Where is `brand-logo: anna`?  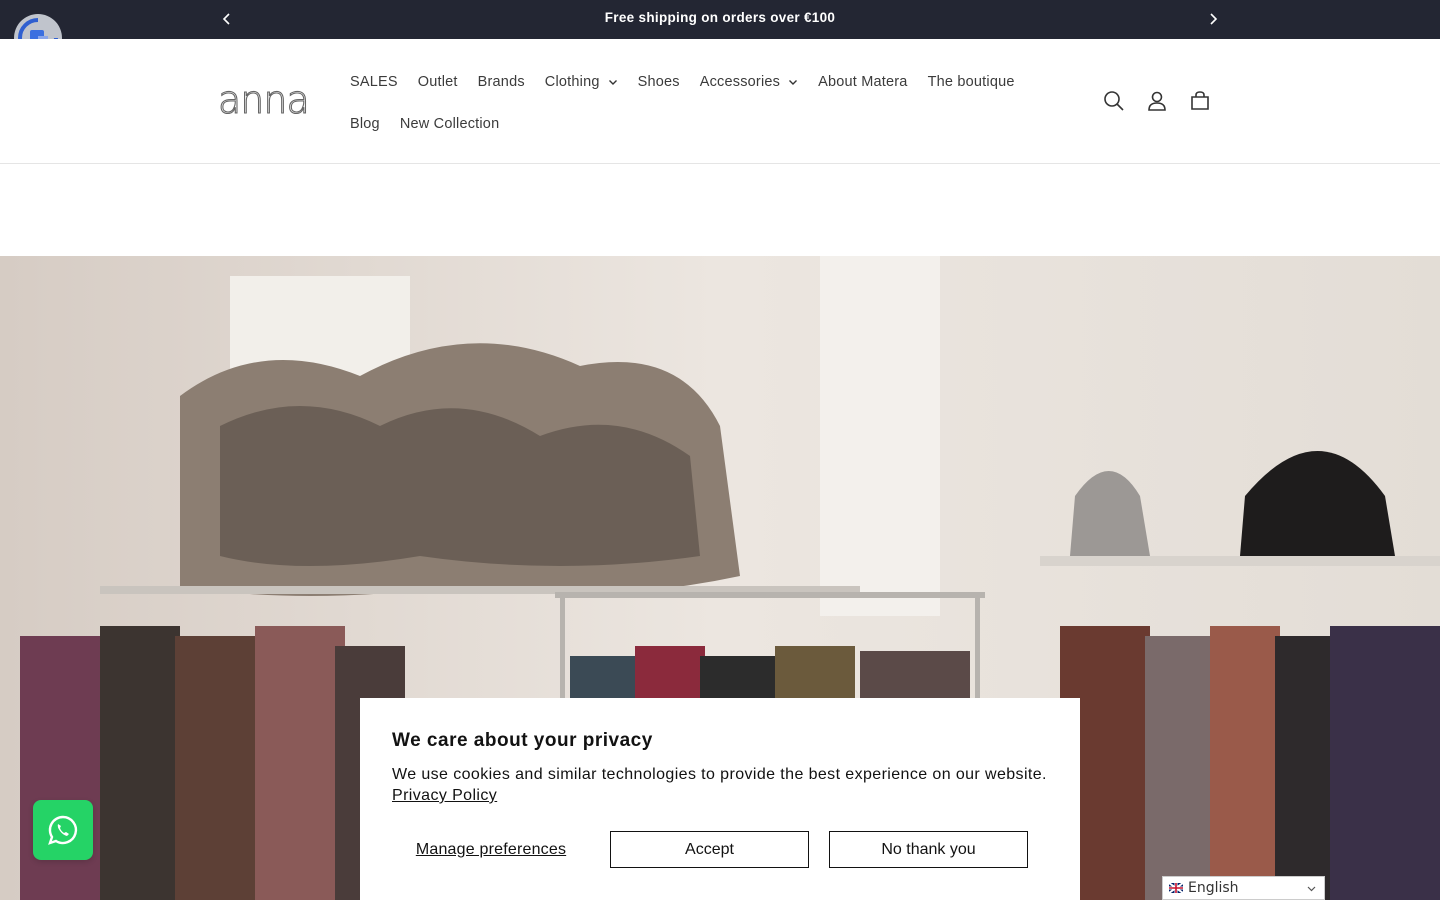 brand-logo: anna is located at coordinates (265, 99).